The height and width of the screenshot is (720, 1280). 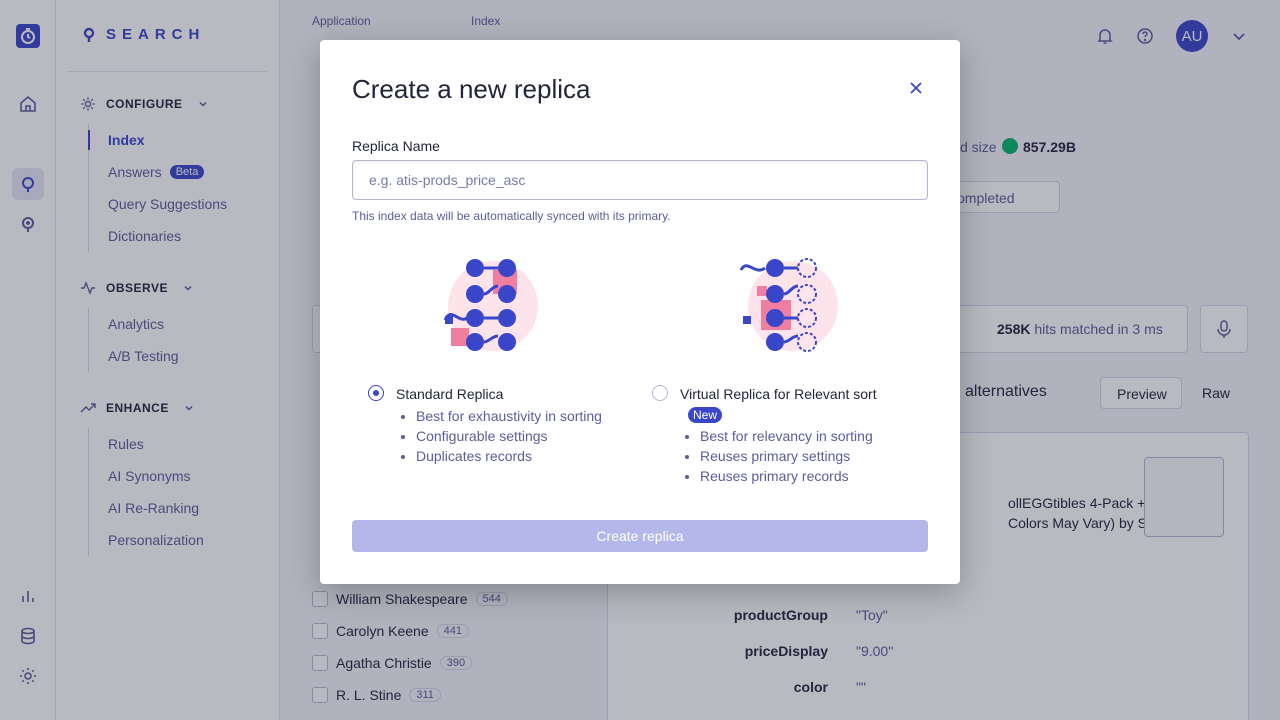 I want to click on option-label: Standard Replica, so click(x=450, y=394).